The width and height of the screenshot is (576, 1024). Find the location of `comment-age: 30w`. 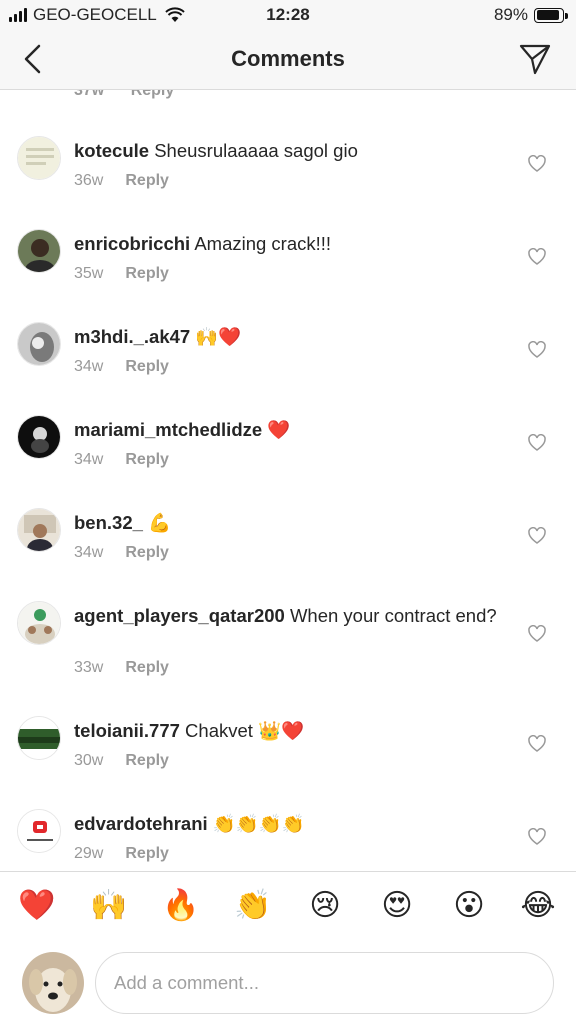

comment-age: 30w is located at coordinates (89, 760).